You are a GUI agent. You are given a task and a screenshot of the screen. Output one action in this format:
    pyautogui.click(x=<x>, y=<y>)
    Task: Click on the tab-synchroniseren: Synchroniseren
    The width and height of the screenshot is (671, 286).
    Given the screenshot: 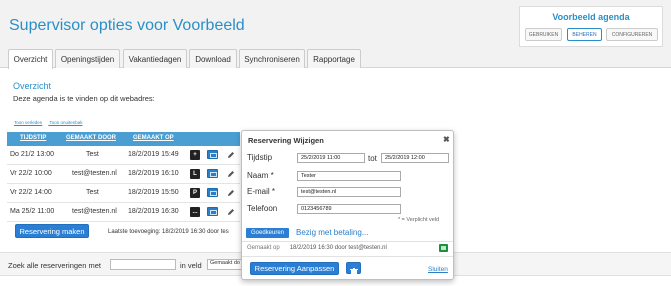 What is the action you would take?
    pyautogui.click(x=272, y=58)
    